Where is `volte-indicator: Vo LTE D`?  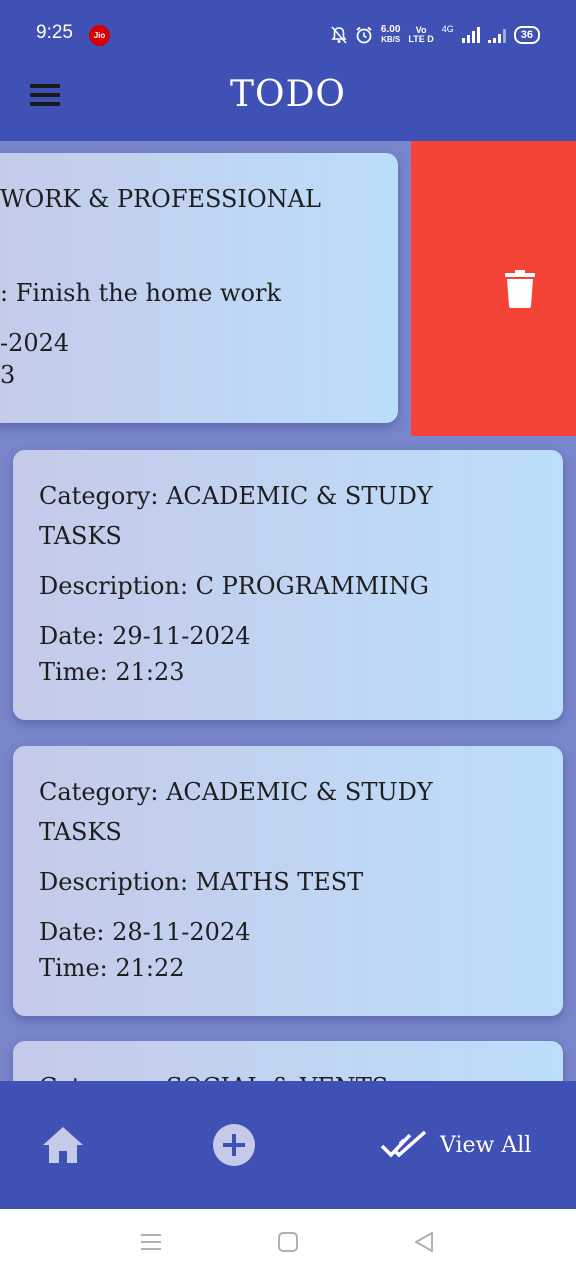 volte-indicator: Vo LTE D is located at coordinates (420, 35).